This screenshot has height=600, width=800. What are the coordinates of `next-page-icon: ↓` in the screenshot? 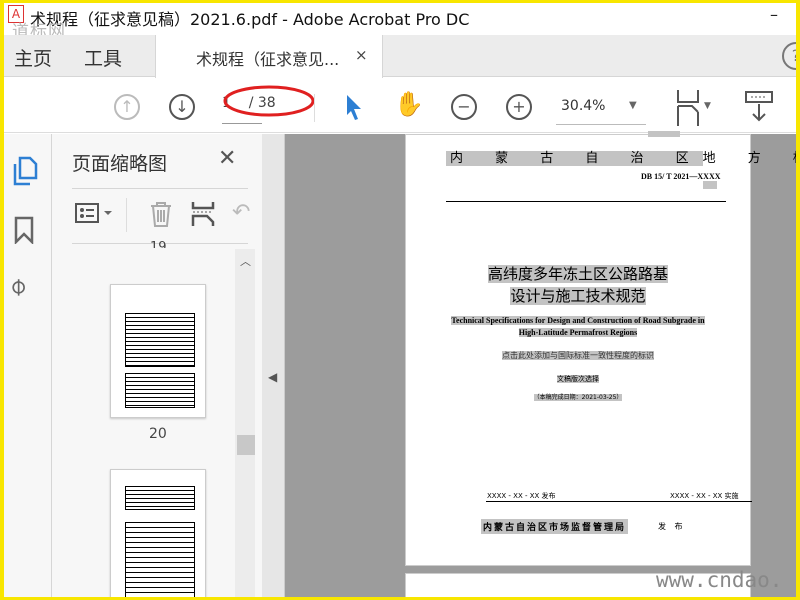 It's located at (182, 107).